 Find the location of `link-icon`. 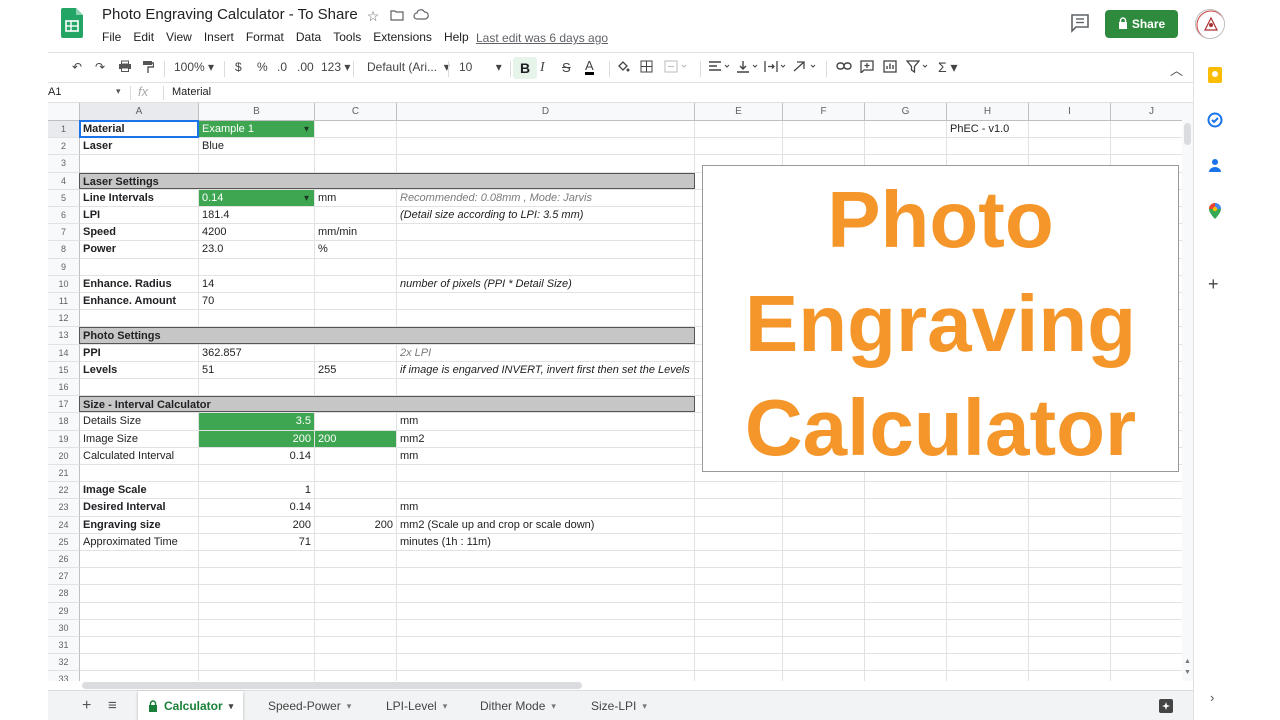

link-icon is located at coordinates (844, 67).